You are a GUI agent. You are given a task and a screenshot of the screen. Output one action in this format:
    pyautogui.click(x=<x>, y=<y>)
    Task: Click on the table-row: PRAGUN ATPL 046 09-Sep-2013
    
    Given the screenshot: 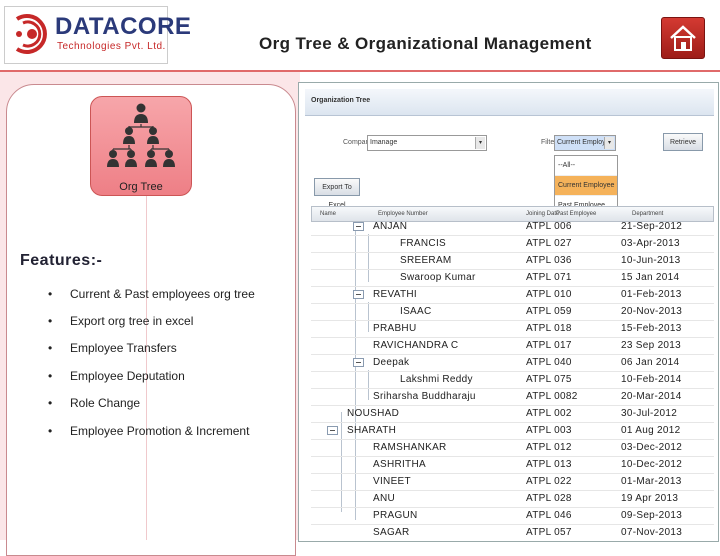 What is the action you would take?
    pyautogui.click(x=512, y=516)
    